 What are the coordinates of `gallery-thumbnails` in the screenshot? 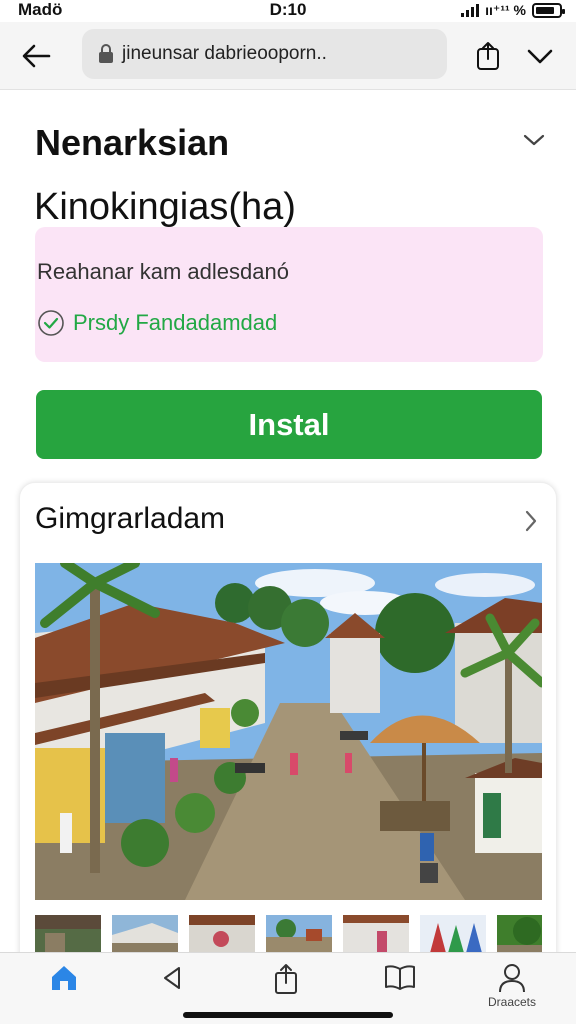 It's located at (288, 934).